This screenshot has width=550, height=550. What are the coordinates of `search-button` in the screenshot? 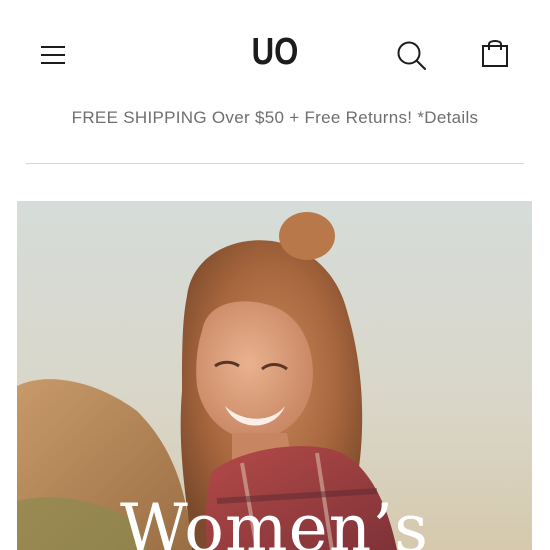 It's located at (412, 56).